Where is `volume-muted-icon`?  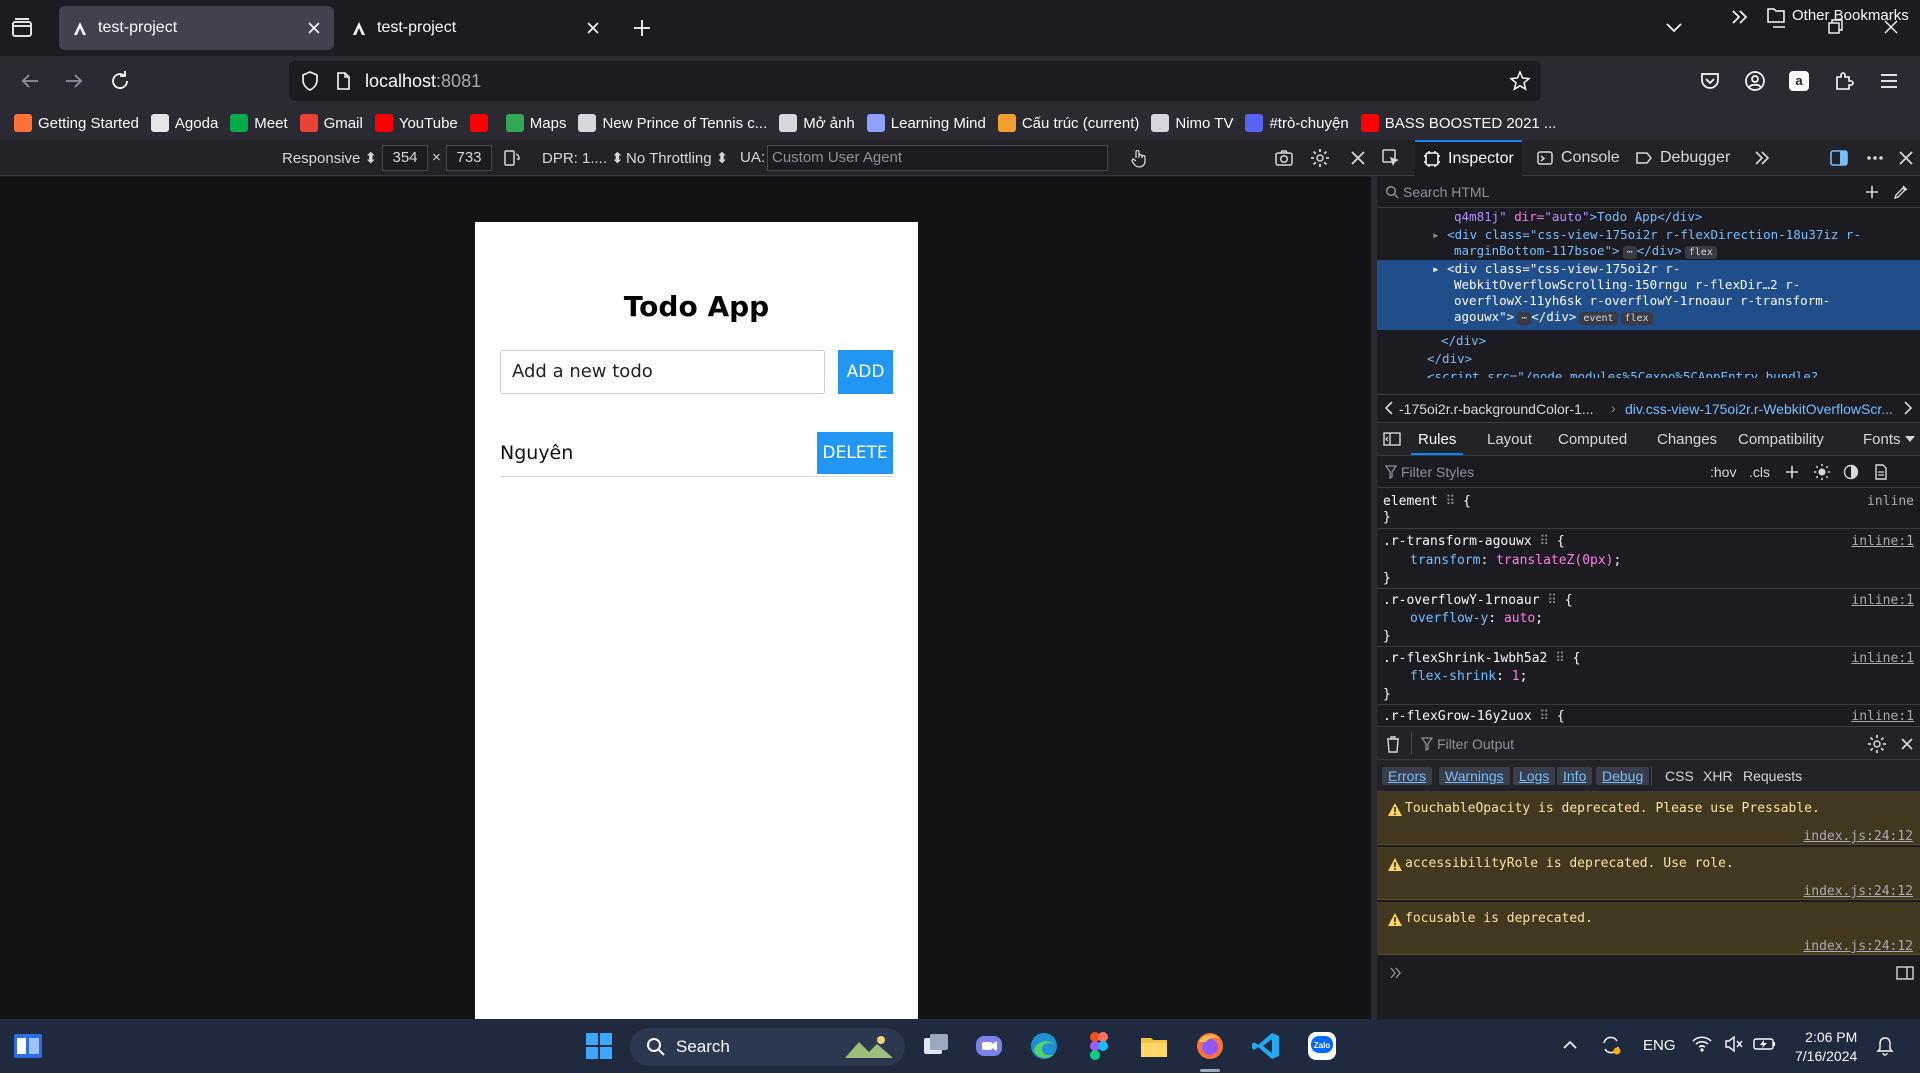
volume-muted-icon is located at coordinates (1734, 1044).